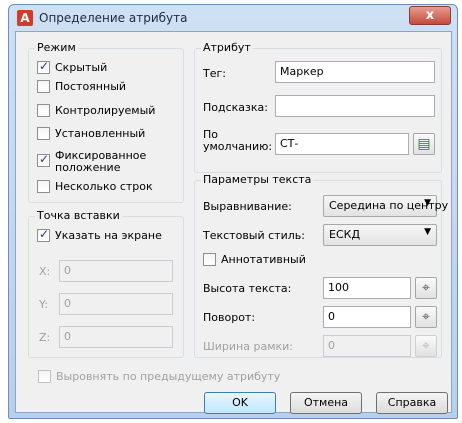 The image size is (462, 423). I want to click on justify-select: Середина по центру ▼, so click(385, 206).